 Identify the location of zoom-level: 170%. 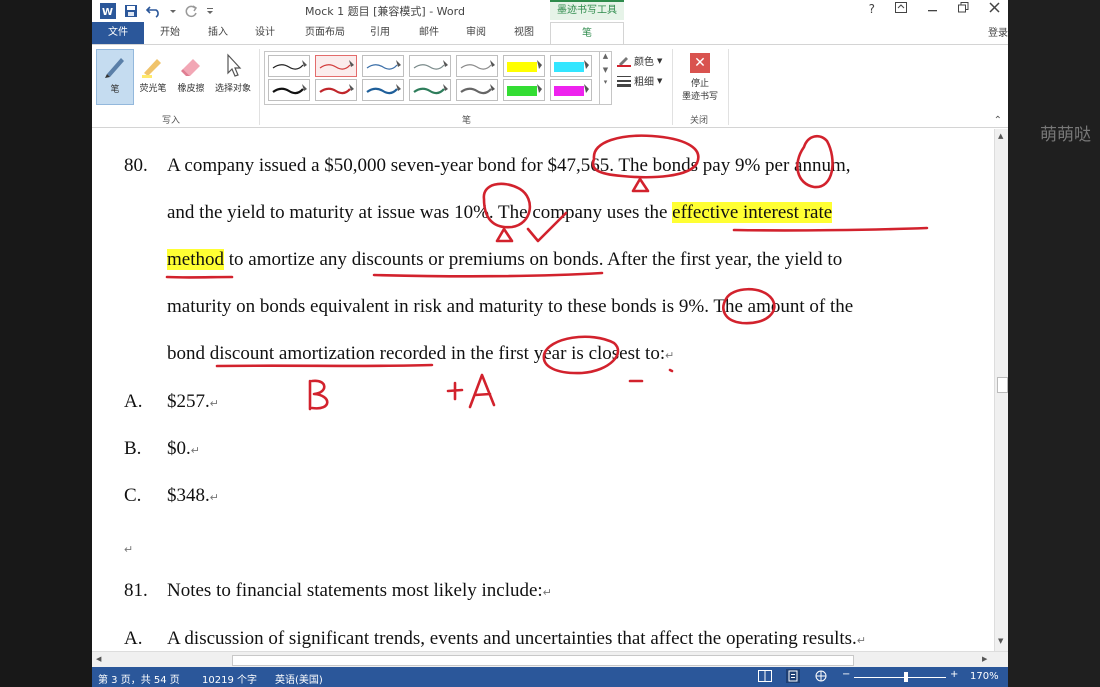
(984, 676).